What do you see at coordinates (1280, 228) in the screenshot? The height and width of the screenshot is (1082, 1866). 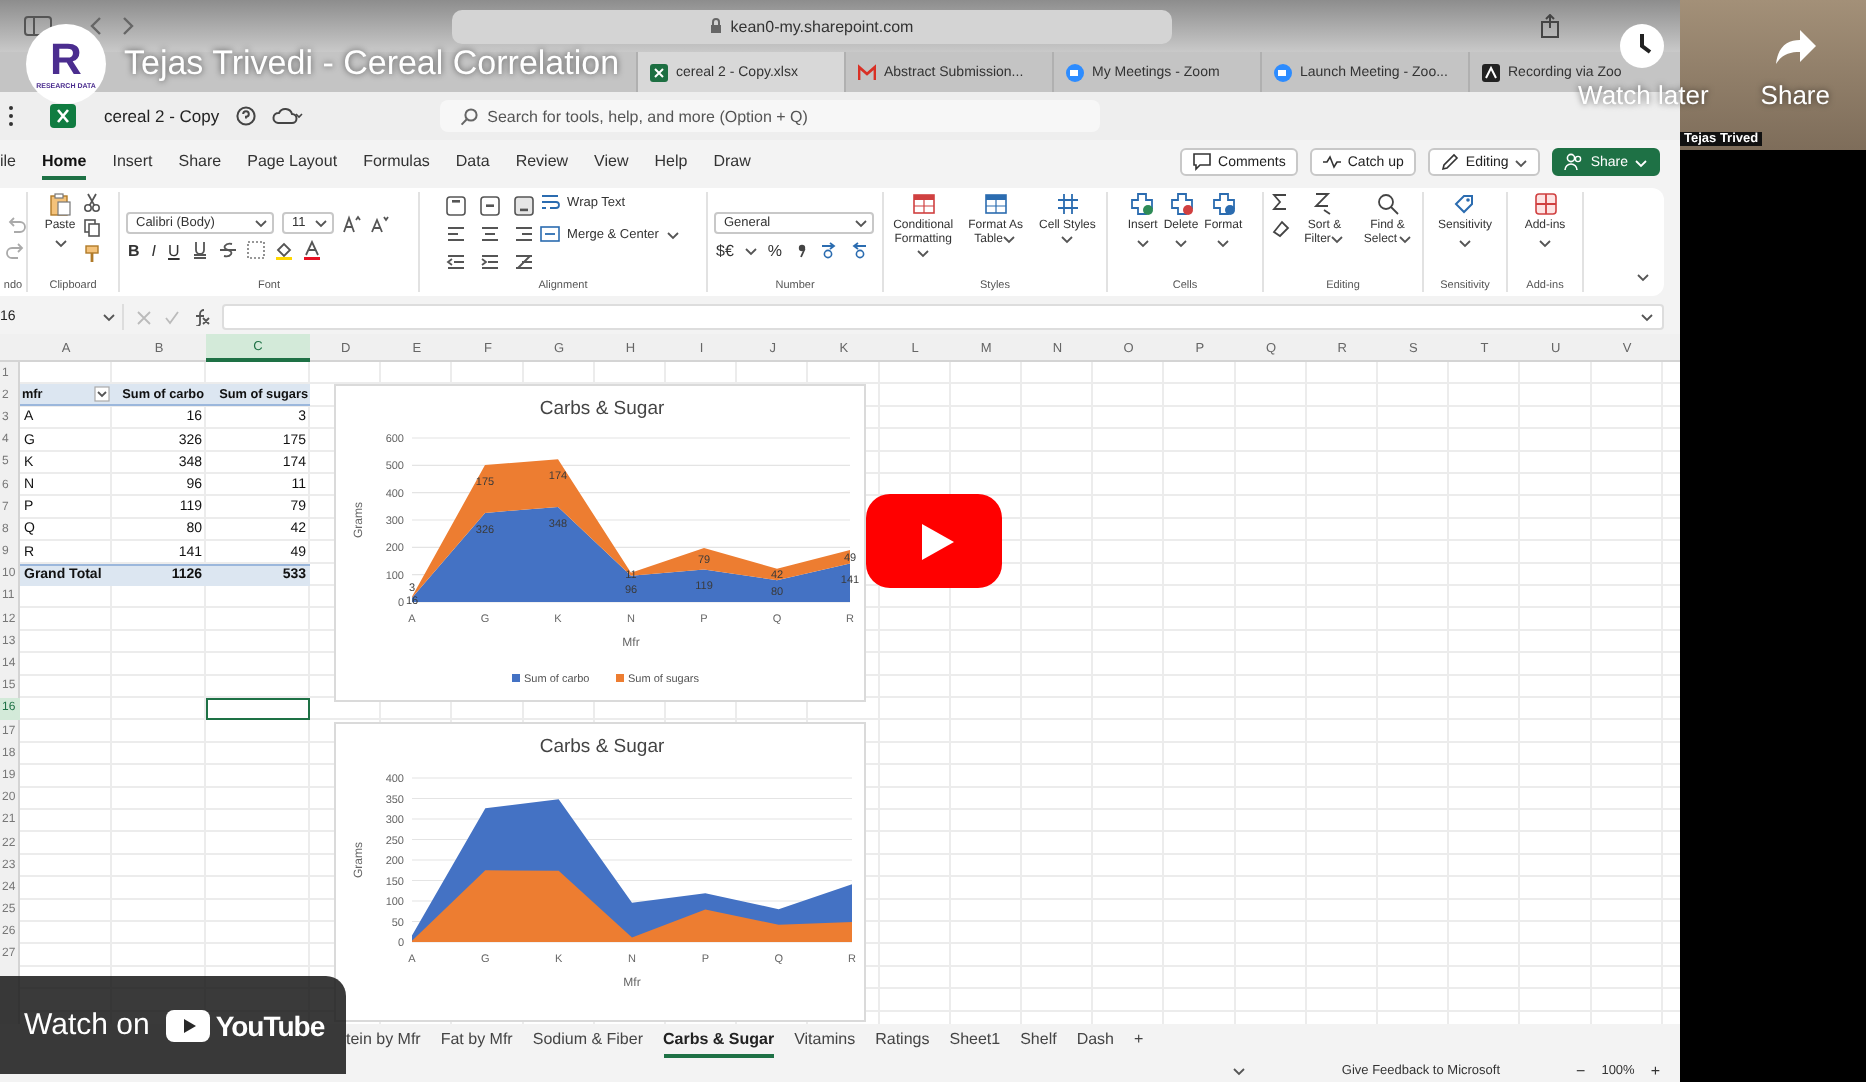 I see `eraser-icon` at bounding box center [1280, 228].